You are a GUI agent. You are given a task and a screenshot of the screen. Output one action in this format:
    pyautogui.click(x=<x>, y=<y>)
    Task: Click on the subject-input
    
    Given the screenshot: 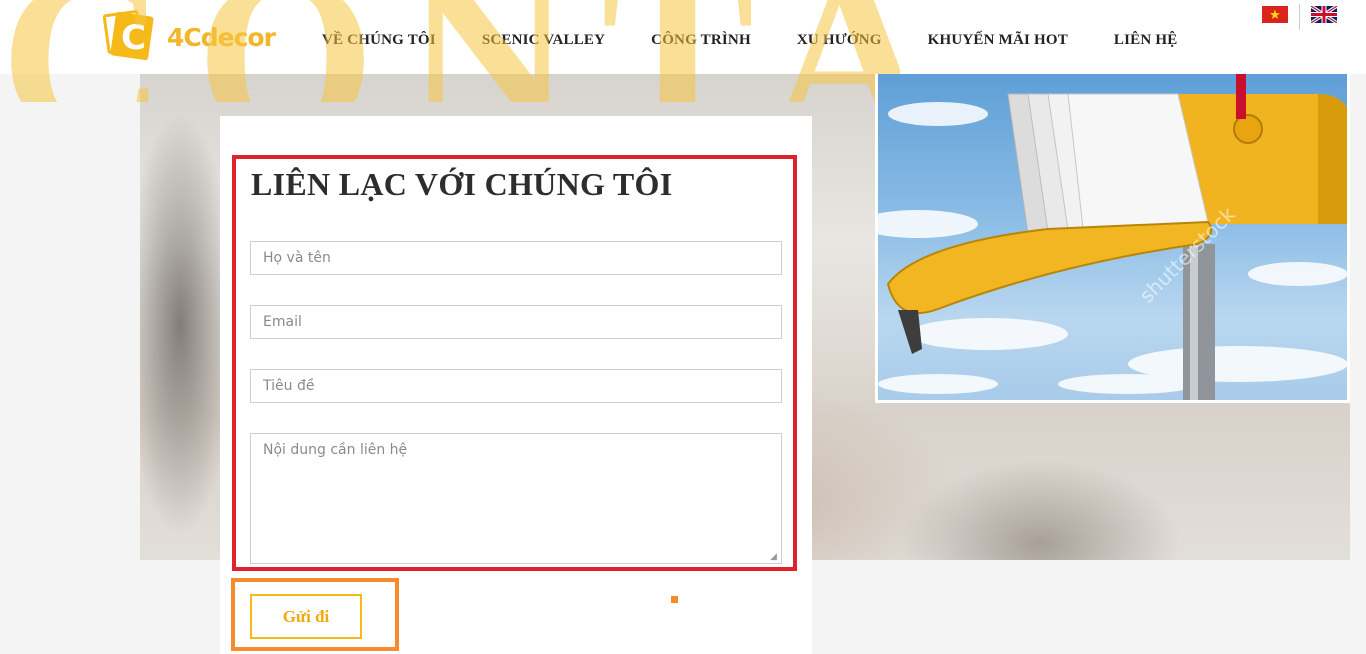 What is the action you would take?
    pyautogui.click(x=516, y=386)
    